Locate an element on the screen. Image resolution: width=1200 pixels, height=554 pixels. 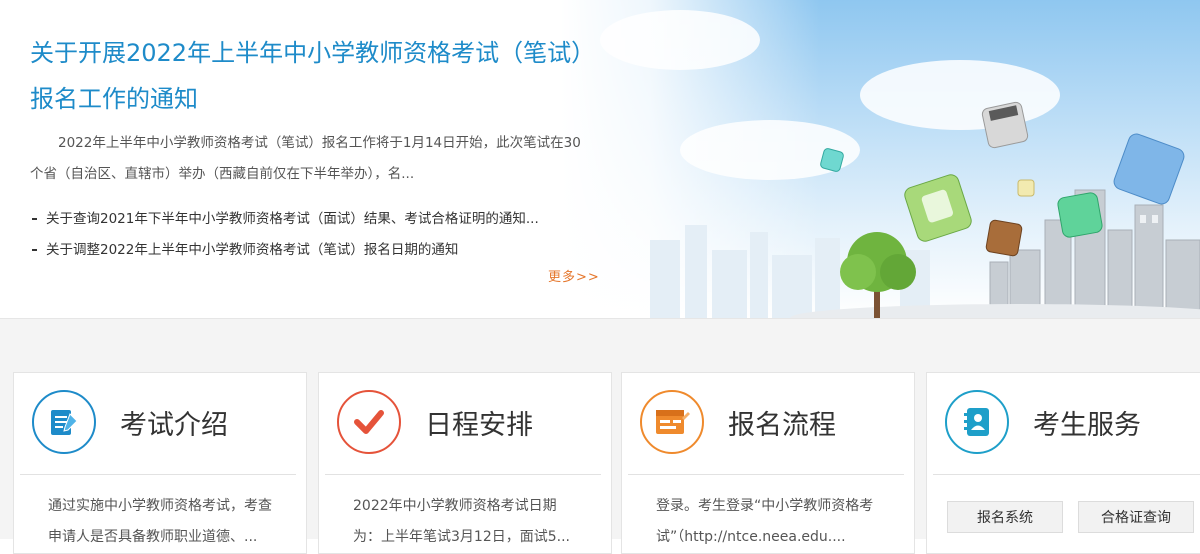
checkmark-icon is located at coordinates (369, 422).